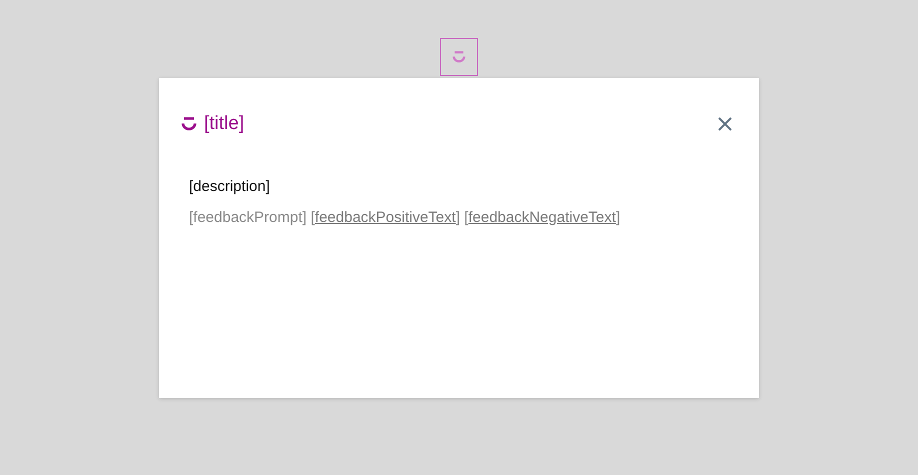  What do you see at coordinates (725, 124) in the screenshot?
I see `close-icon` at bounding box center [725, 124].